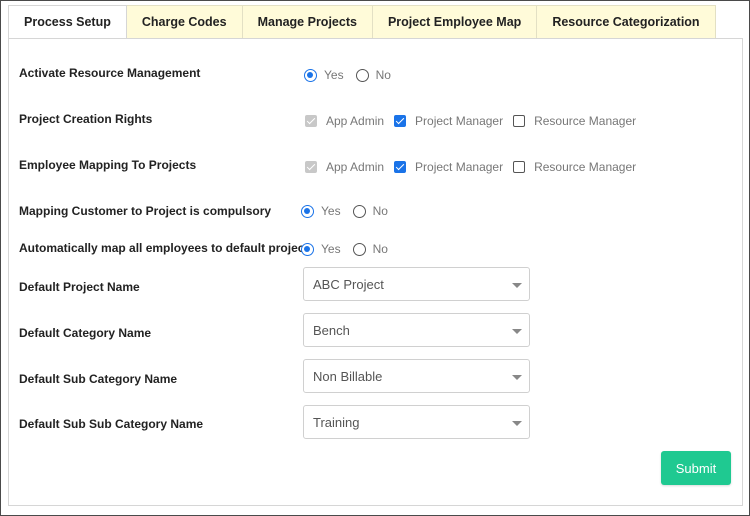  Describe the element at coordinates (416, 284) in the screenshot. I see `default-project-select: ABC Project` at that location.